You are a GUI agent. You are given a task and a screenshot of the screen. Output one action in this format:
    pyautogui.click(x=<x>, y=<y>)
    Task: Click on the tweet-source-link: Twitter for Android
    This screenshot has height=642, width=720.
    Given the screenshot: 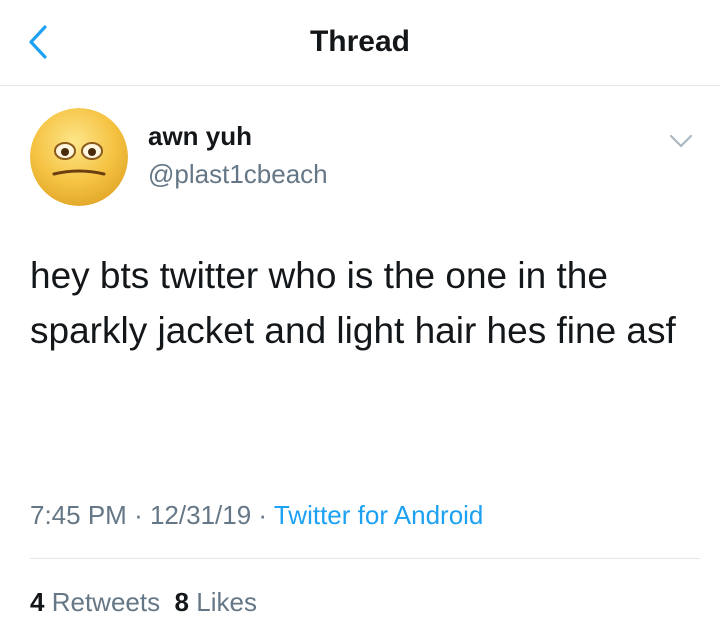 What is the action you would take?
    pyautogui.click(x=379, y=515)
    